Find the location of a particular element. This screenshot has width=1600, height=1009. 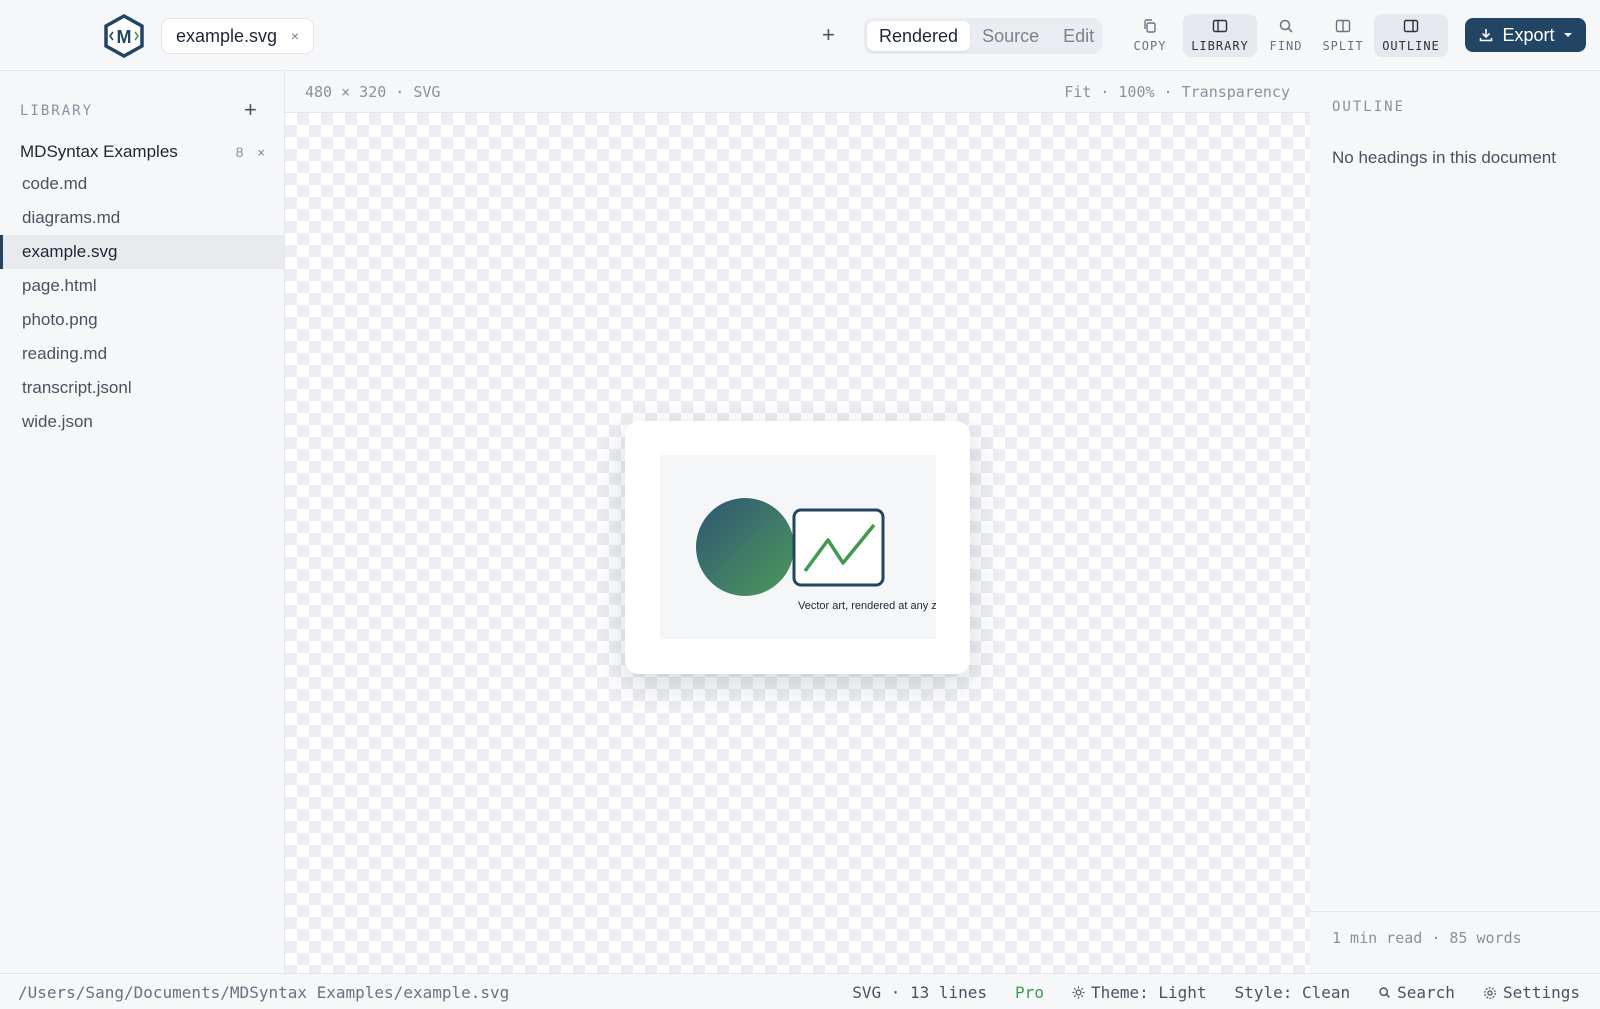

sidebar-left-icon is located at coordinates (1220, 26).